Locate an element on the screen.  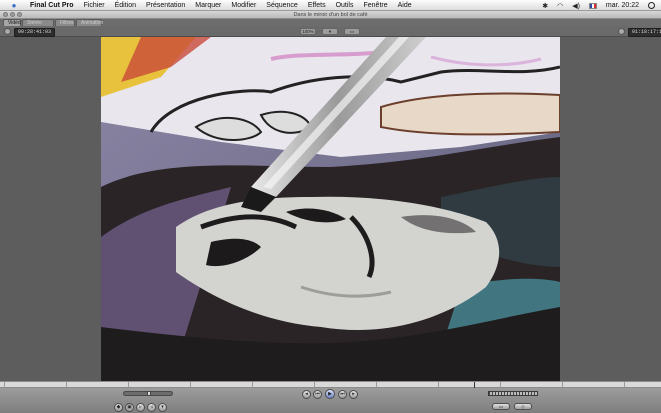
menu-marquer: Marquer is located at coordinates (208, 5).